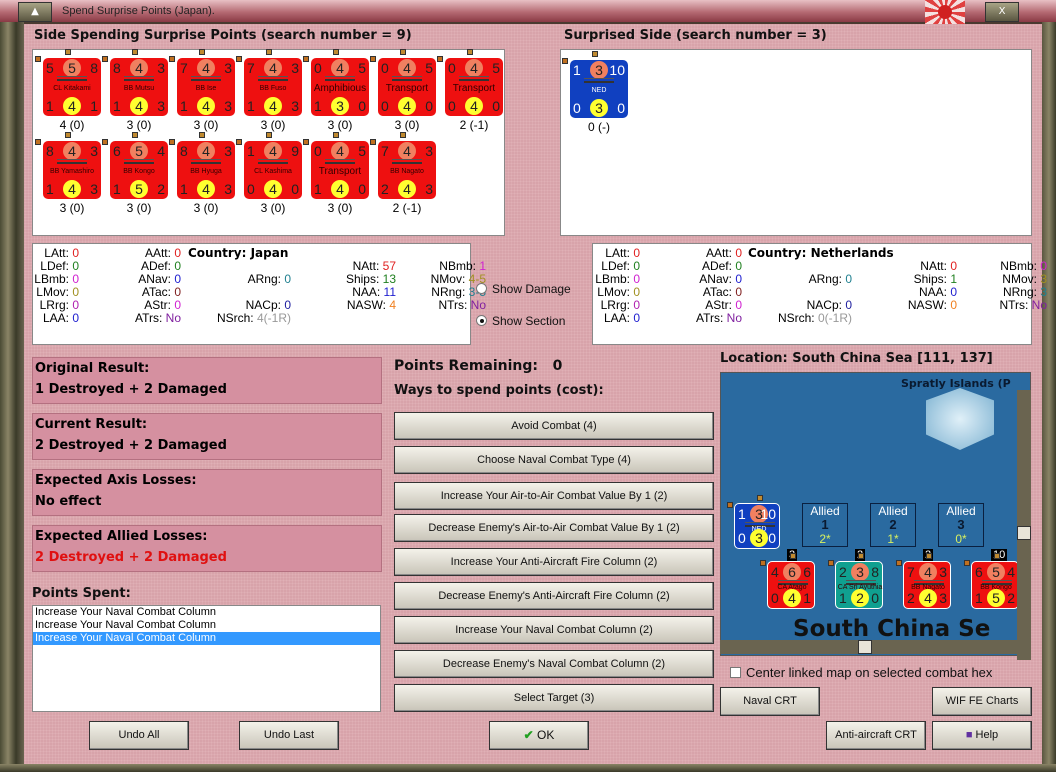  Describe the element at coordinates (1002, 12) in the screenshot. I see `close-button: X` at that location.